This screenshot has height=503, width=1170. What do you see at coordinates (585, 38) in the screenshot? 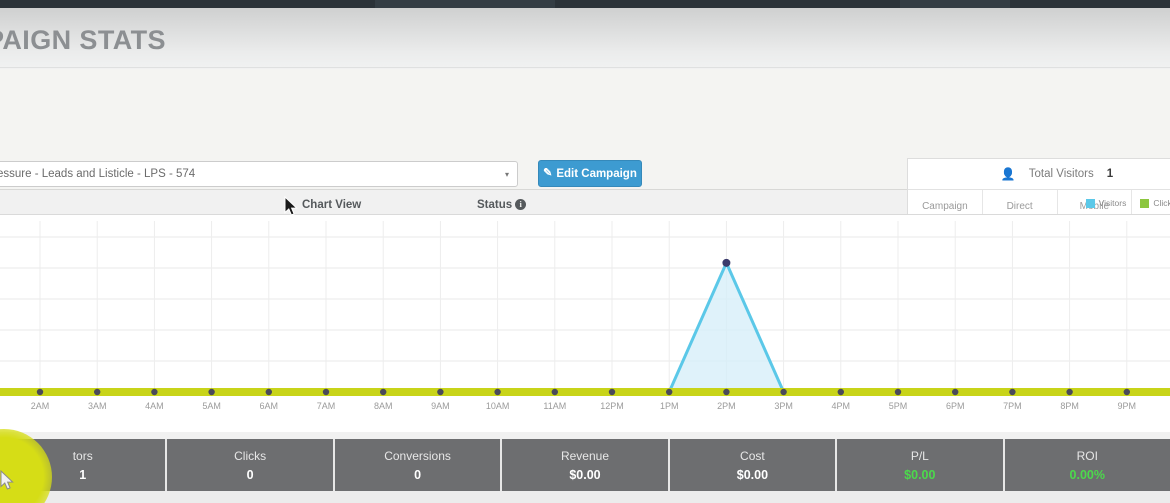
I see `page-title-band: PAIGN STATS` at bounding box center [585, 38].